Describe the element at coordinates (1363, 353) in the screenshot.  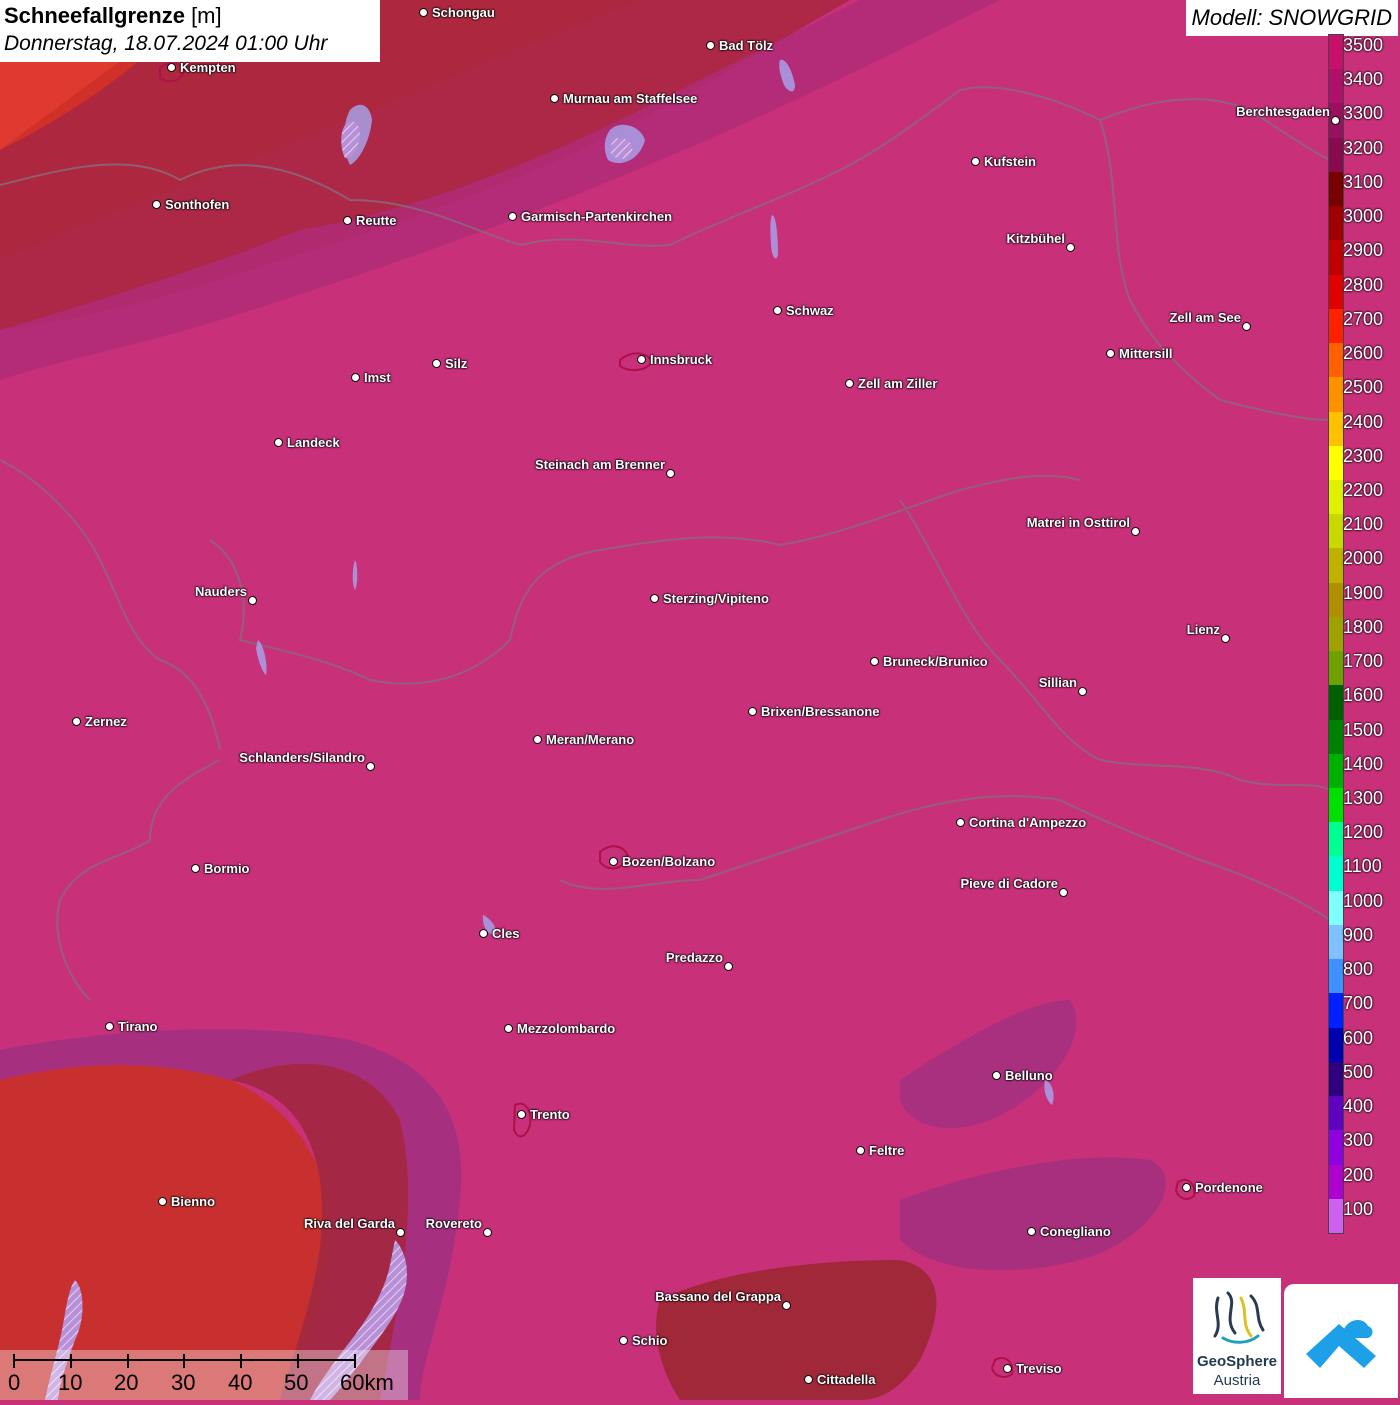
I see `legend-label: 2600` at that location.